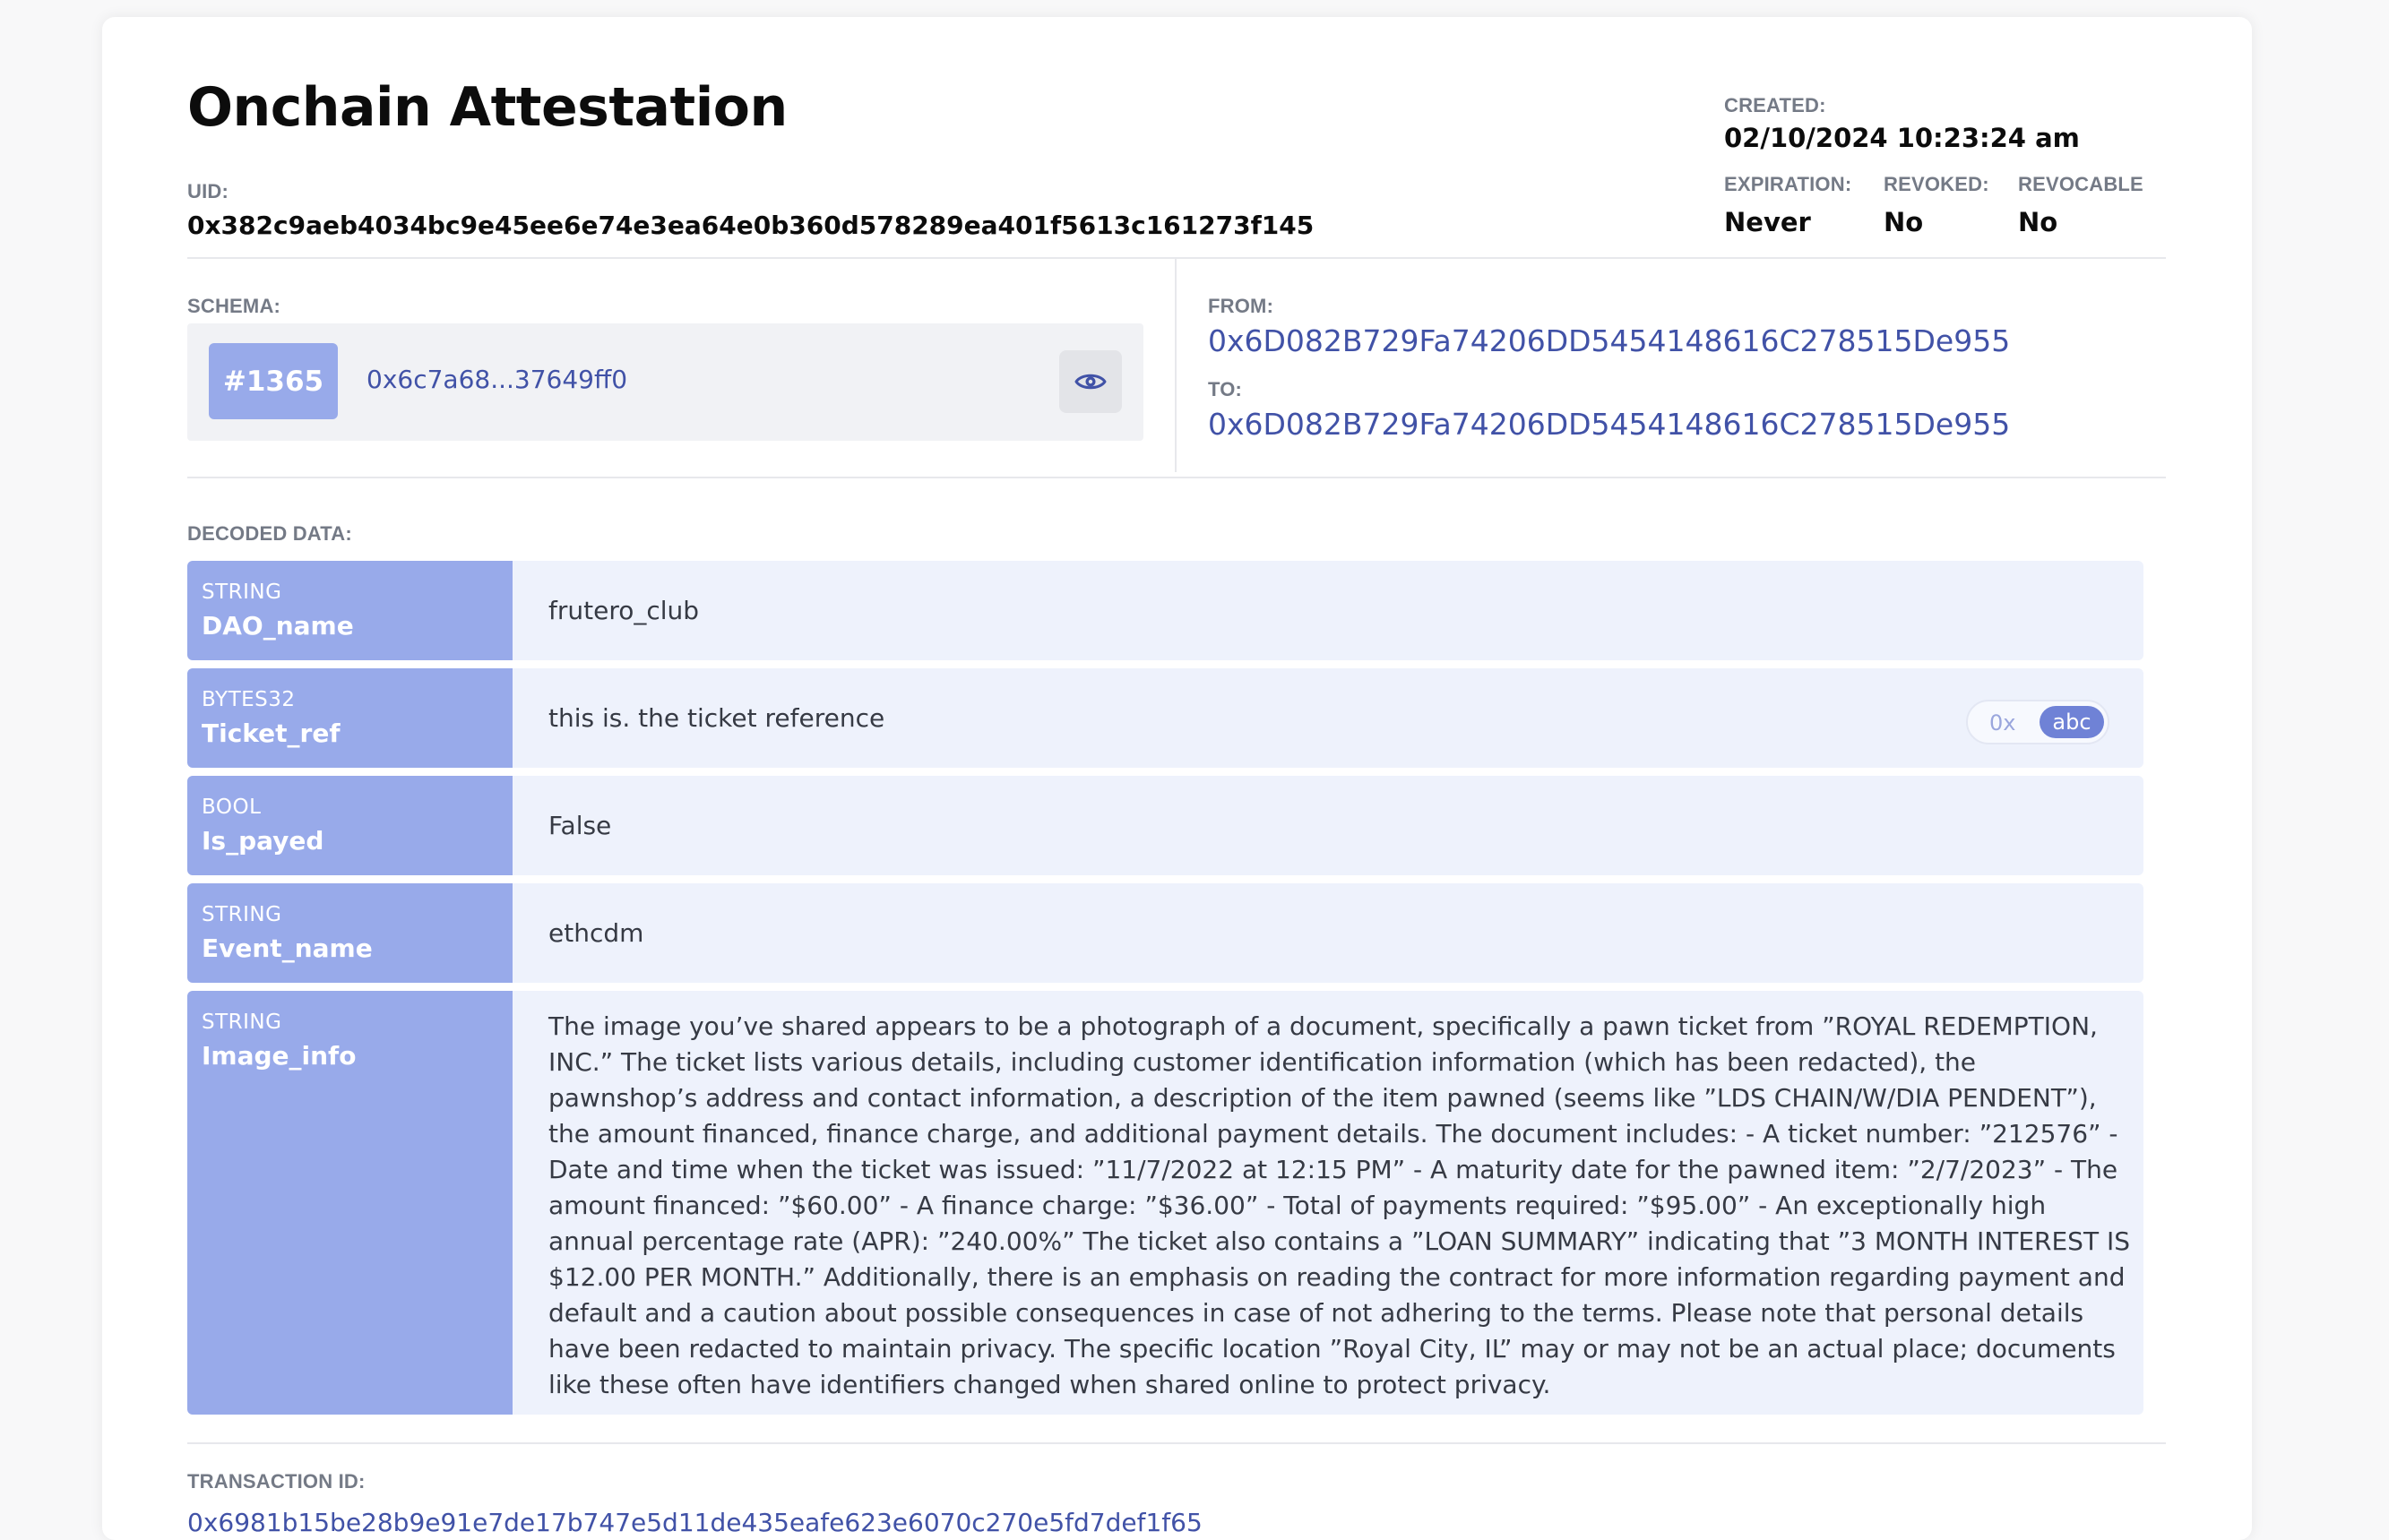 The image size is (2389, 1540). What do you see at coordinates (665, 382) in the screenshot?
I see `schema-card: #1365 0x6c7a68...37649ff0` at bounding box center [665, 382].